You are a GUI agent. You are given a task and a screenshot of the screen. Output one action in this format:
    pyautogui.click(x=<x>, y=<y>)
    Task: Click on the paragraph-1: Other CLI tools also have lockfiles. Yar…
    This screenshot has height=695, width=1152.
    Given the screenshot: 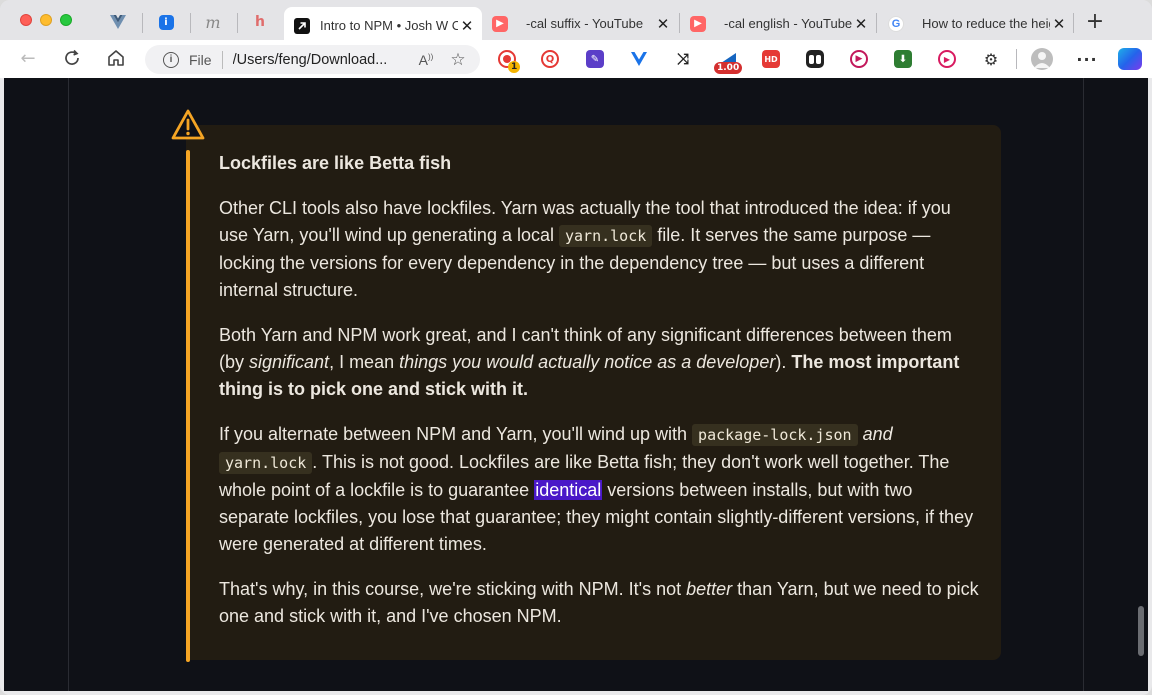 What is the action you would take?
    pyautogui.click(x=599, y=249)
    